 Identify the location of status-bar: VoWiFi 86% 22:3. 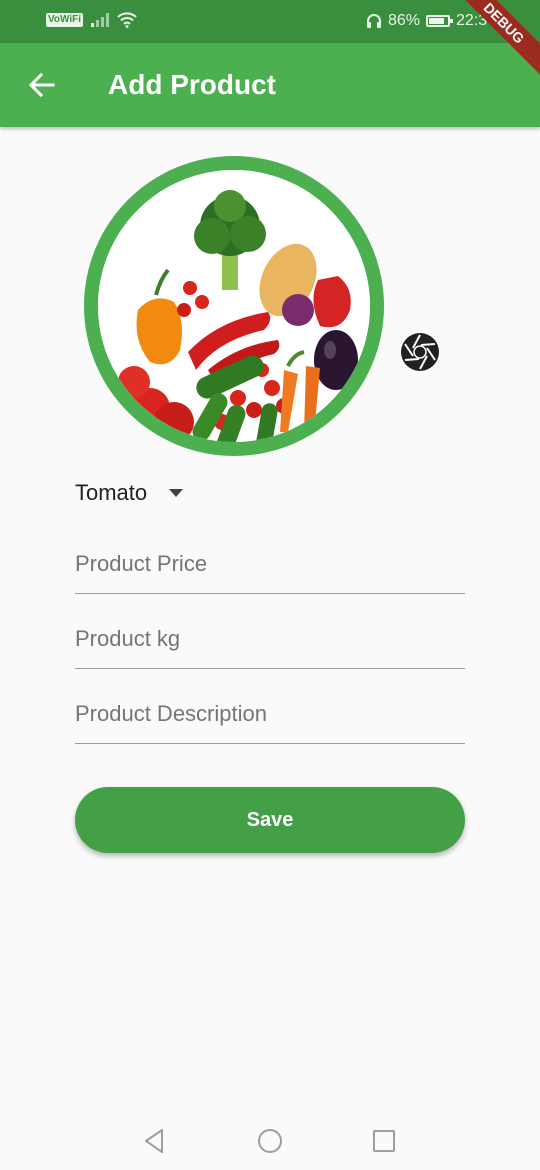
(270, 21).